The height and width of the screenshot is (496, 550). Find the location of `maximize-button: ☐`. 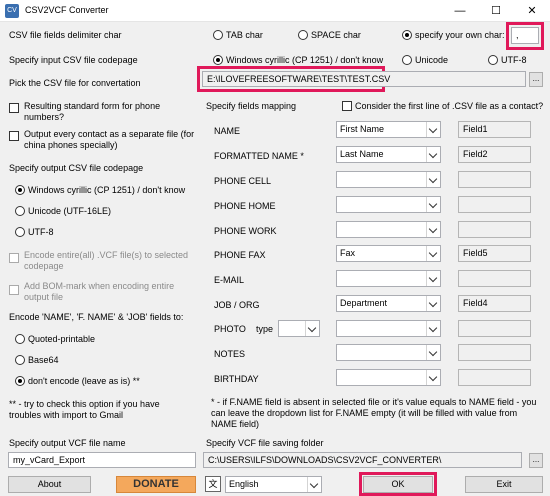

maximize-button: ☐ is located at coordinates (496, 11).